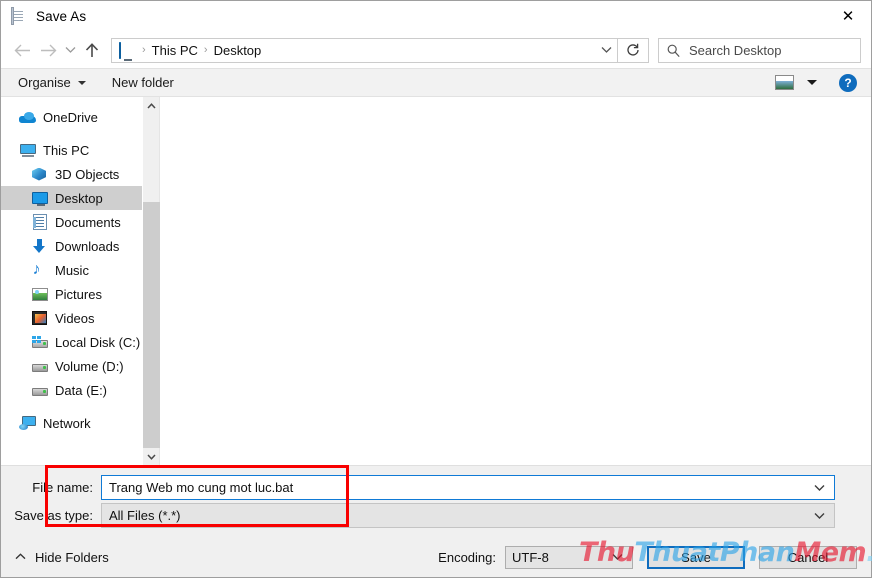 The image size is (872, 578). I want to click on sidebar-scrollbar, so click(151, 281).